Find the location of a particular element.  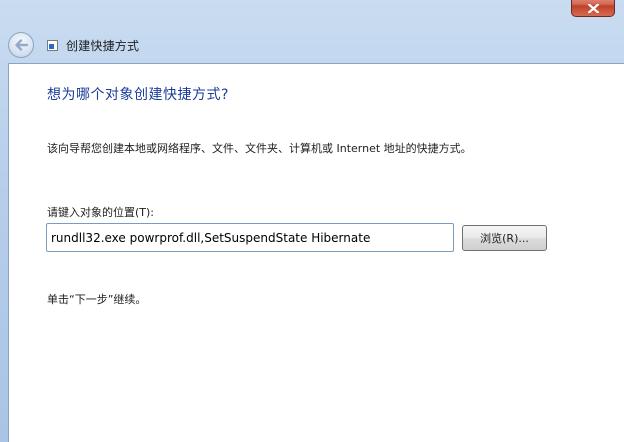

back-arrow-icon is located at coordinates (21, 45).